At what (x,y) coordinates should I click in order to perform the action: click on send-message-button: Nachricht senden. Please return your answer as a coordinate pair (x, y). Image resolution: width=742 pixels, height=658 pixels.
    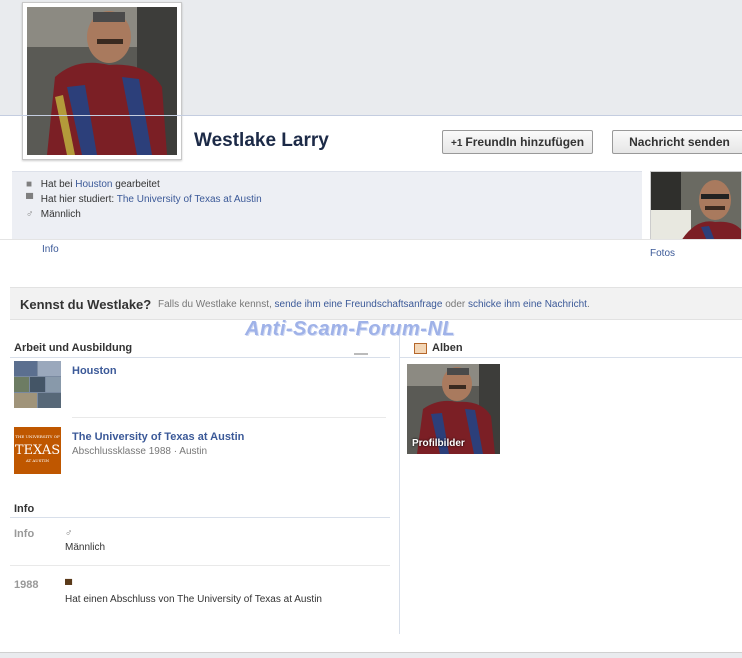
    Looking at the image, I should click on (677, 142).